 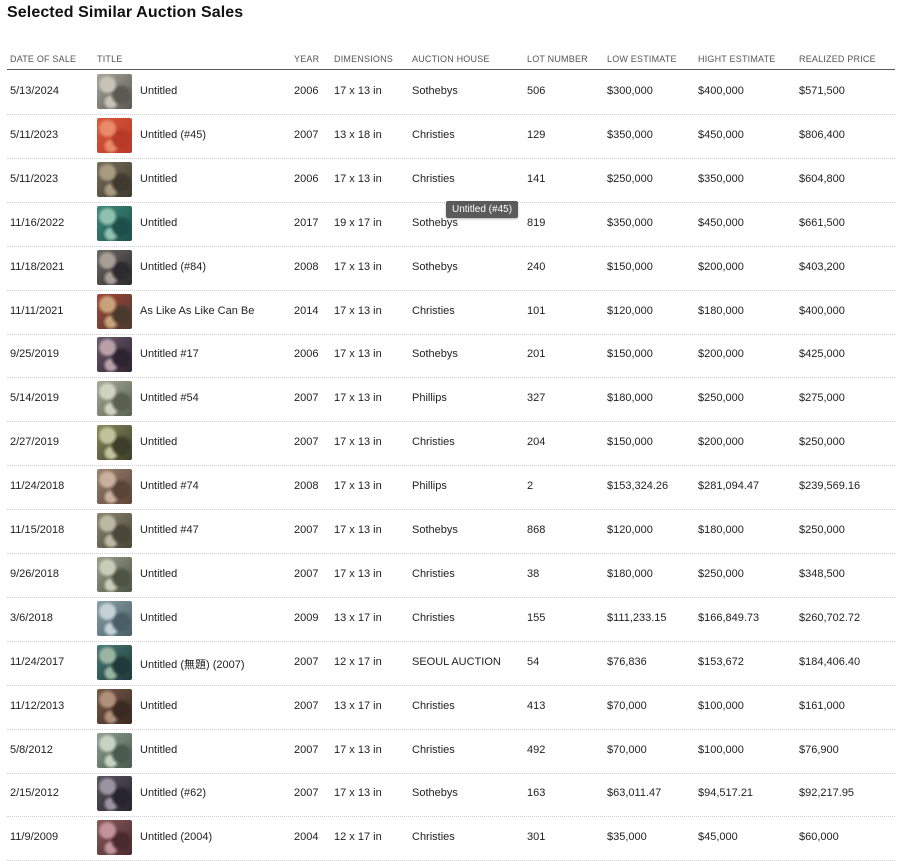 What do you see at coordinates (630, 91) in the screenshot?
I see `low-estimate-cell: $300,000` at bounding box center [630, 91].